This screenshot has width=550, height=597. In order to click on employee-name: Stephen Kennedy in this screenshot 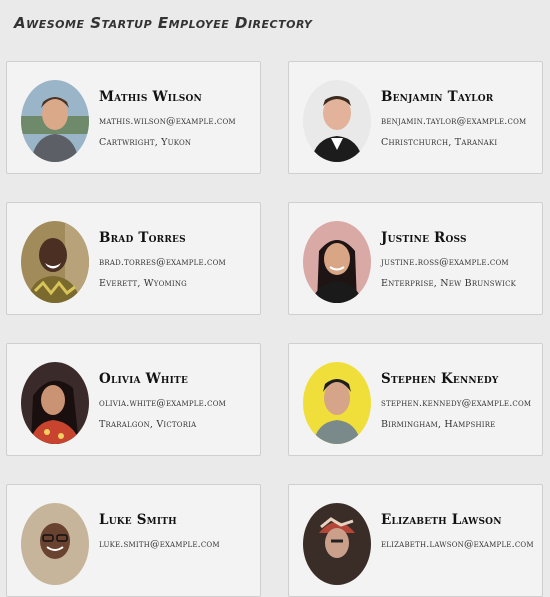, I will do `click(440, 379)`.